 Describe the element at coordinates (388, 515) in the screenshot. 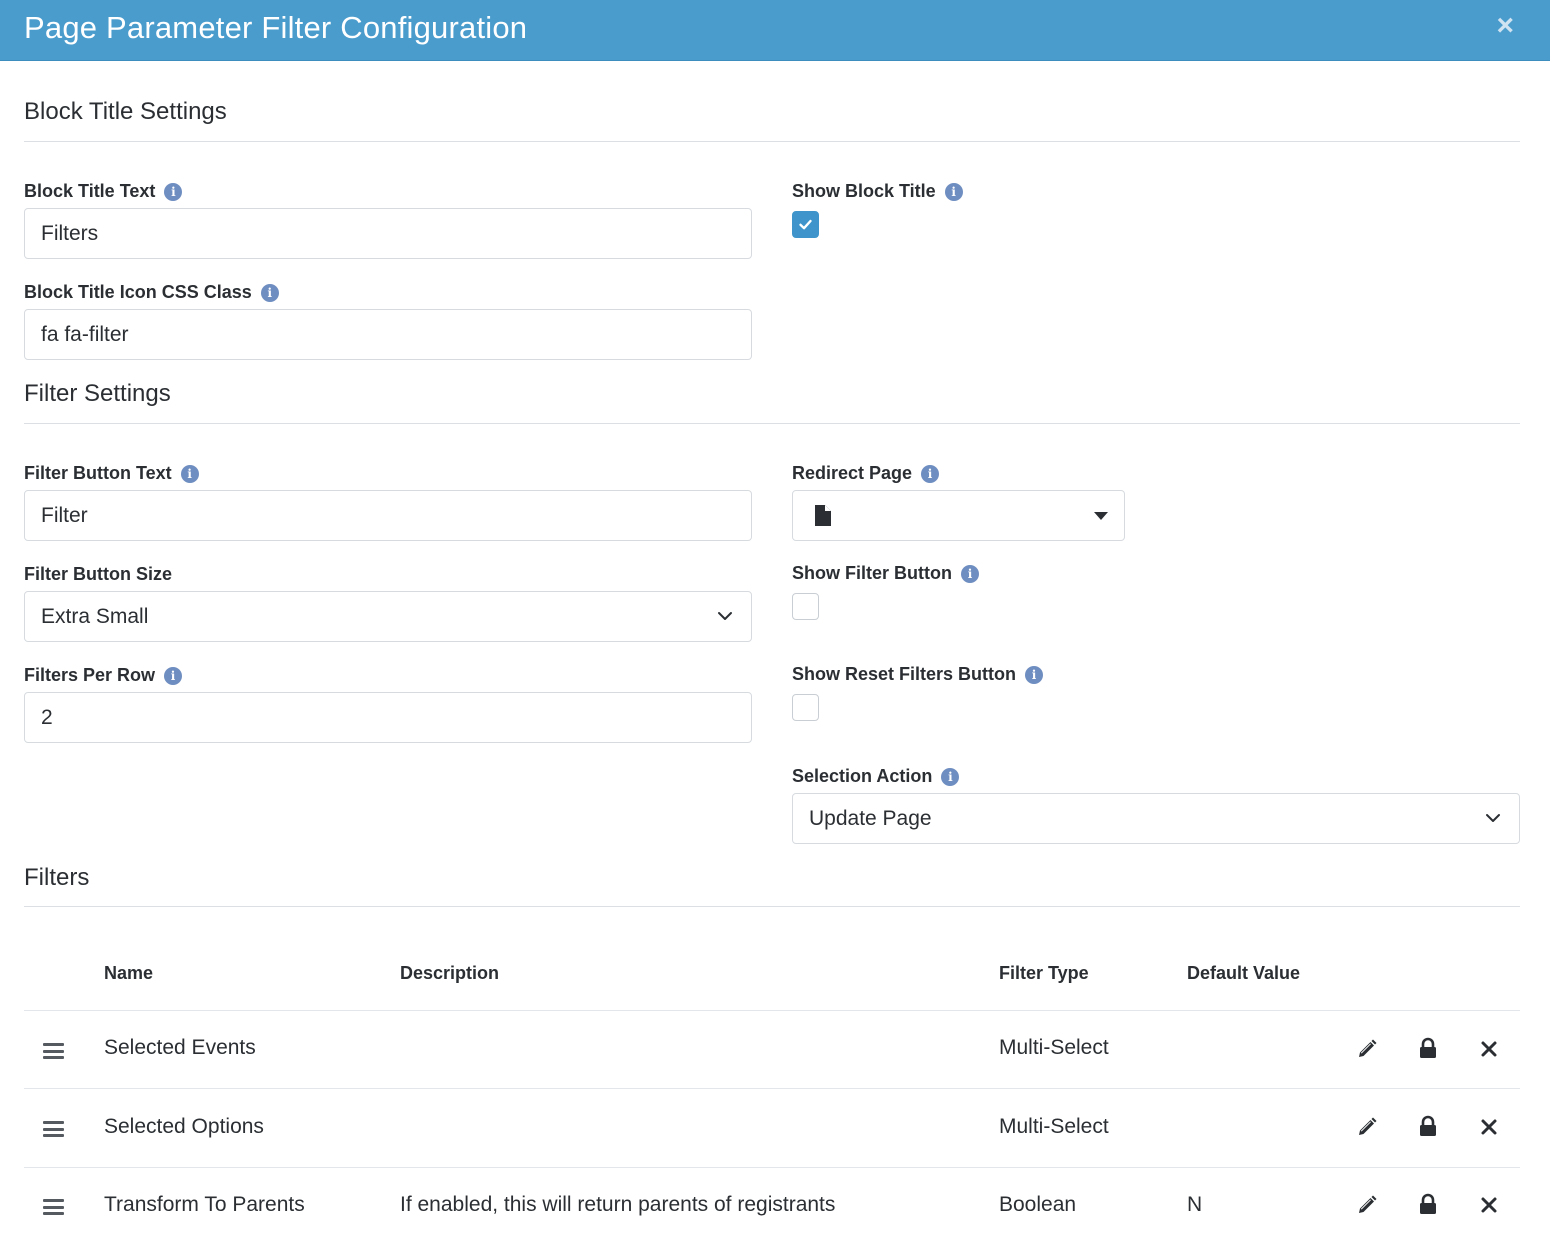

I see `filter-button-text-input: Filter` at that location.